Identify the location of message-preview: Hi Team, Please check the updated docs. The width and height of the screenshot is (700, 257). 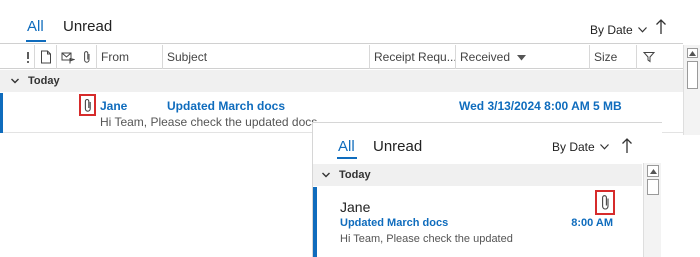
(209, 122).